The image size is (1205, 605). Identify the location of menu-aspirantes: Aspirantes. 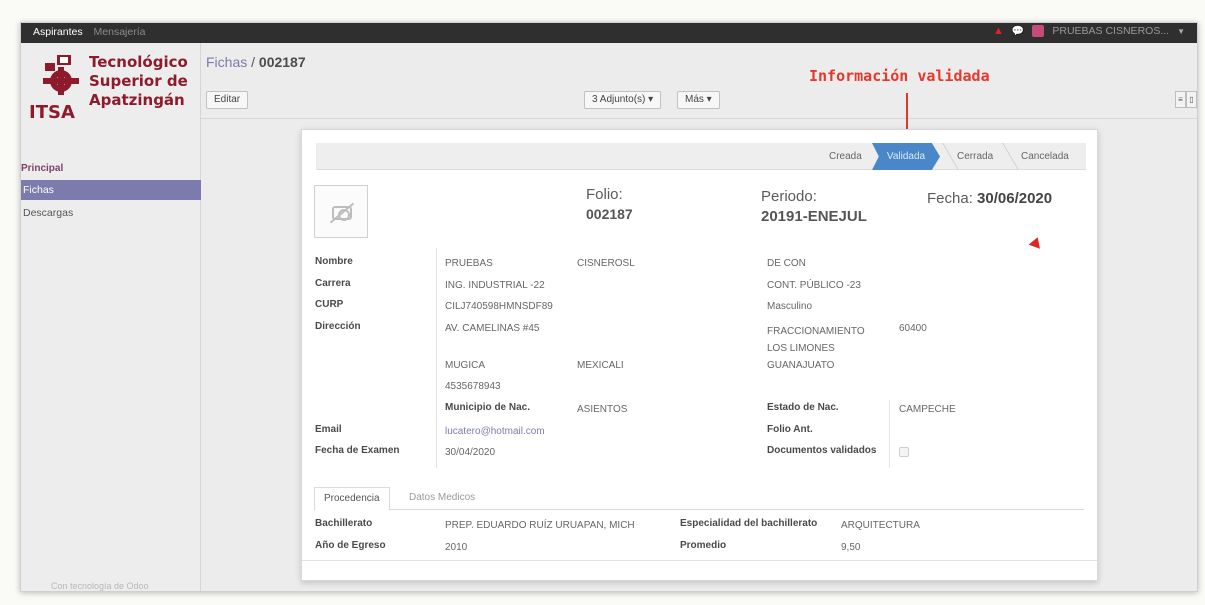
(58, 32).